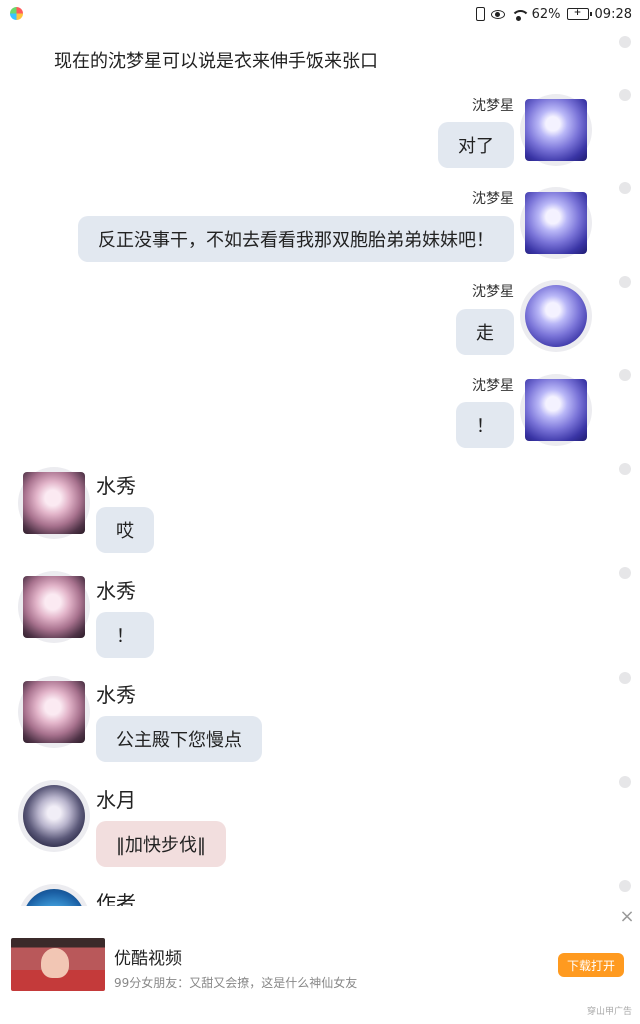  Describe the element at coordinates (609, 1012) in the screenshot. I see `ad-source-label: 穿山甲广告` at that location.